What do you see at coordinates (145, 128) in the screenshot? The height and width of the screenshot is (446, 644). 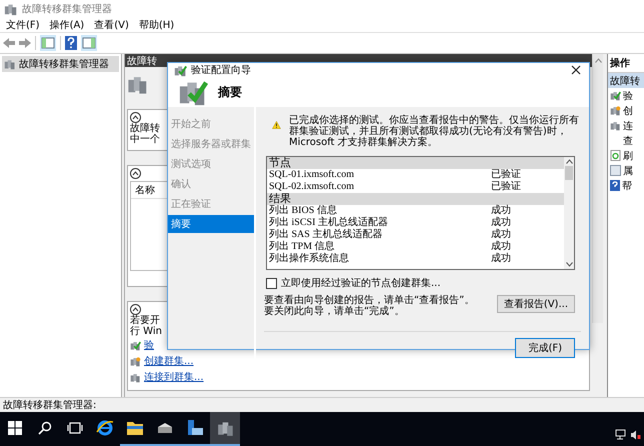 I see `overview-text: 故障转` at bounding box center [145, 128].